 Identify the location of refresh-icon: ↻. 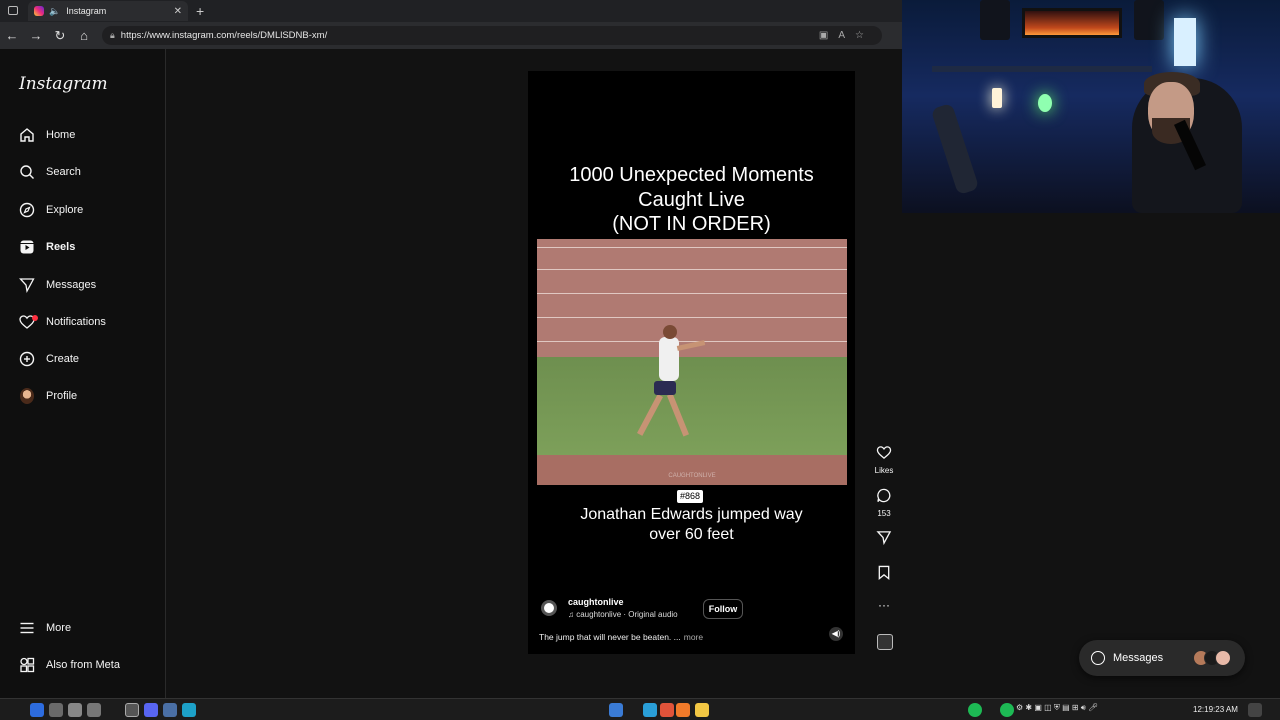
(60, 36).